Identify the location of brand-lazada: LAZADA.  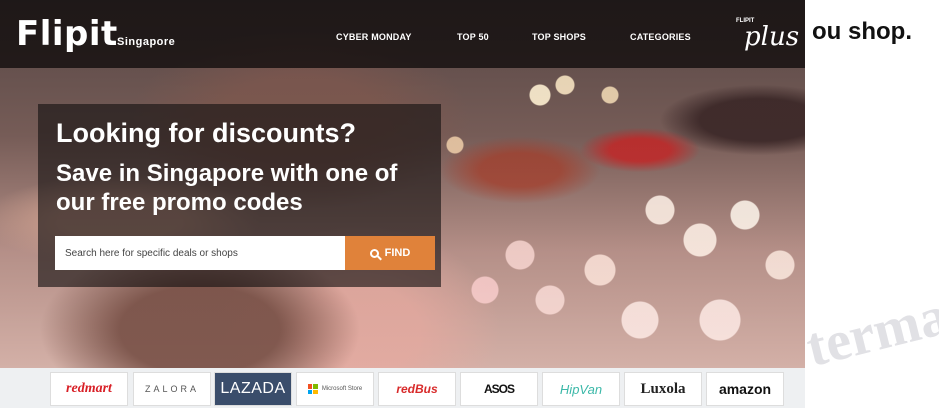
(253, 389).